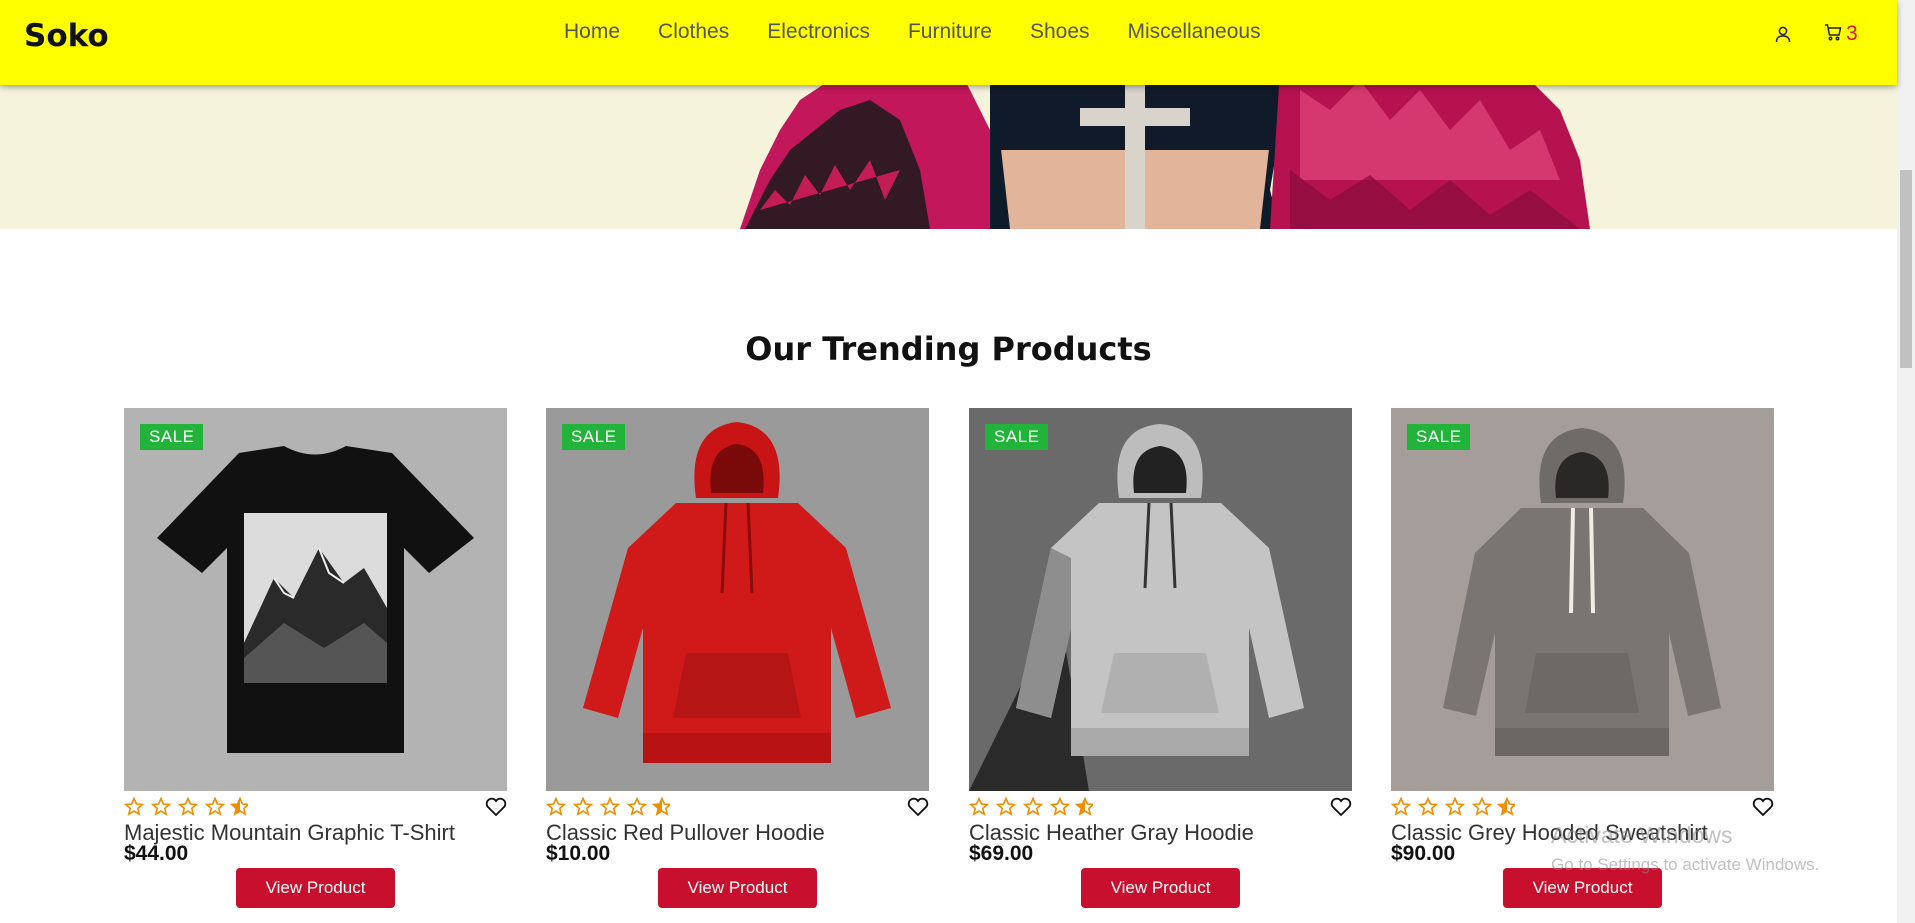 The width and height of the screenshot is (1915, 923). I want to click on nav-actions: 3, so click(1816, 34).